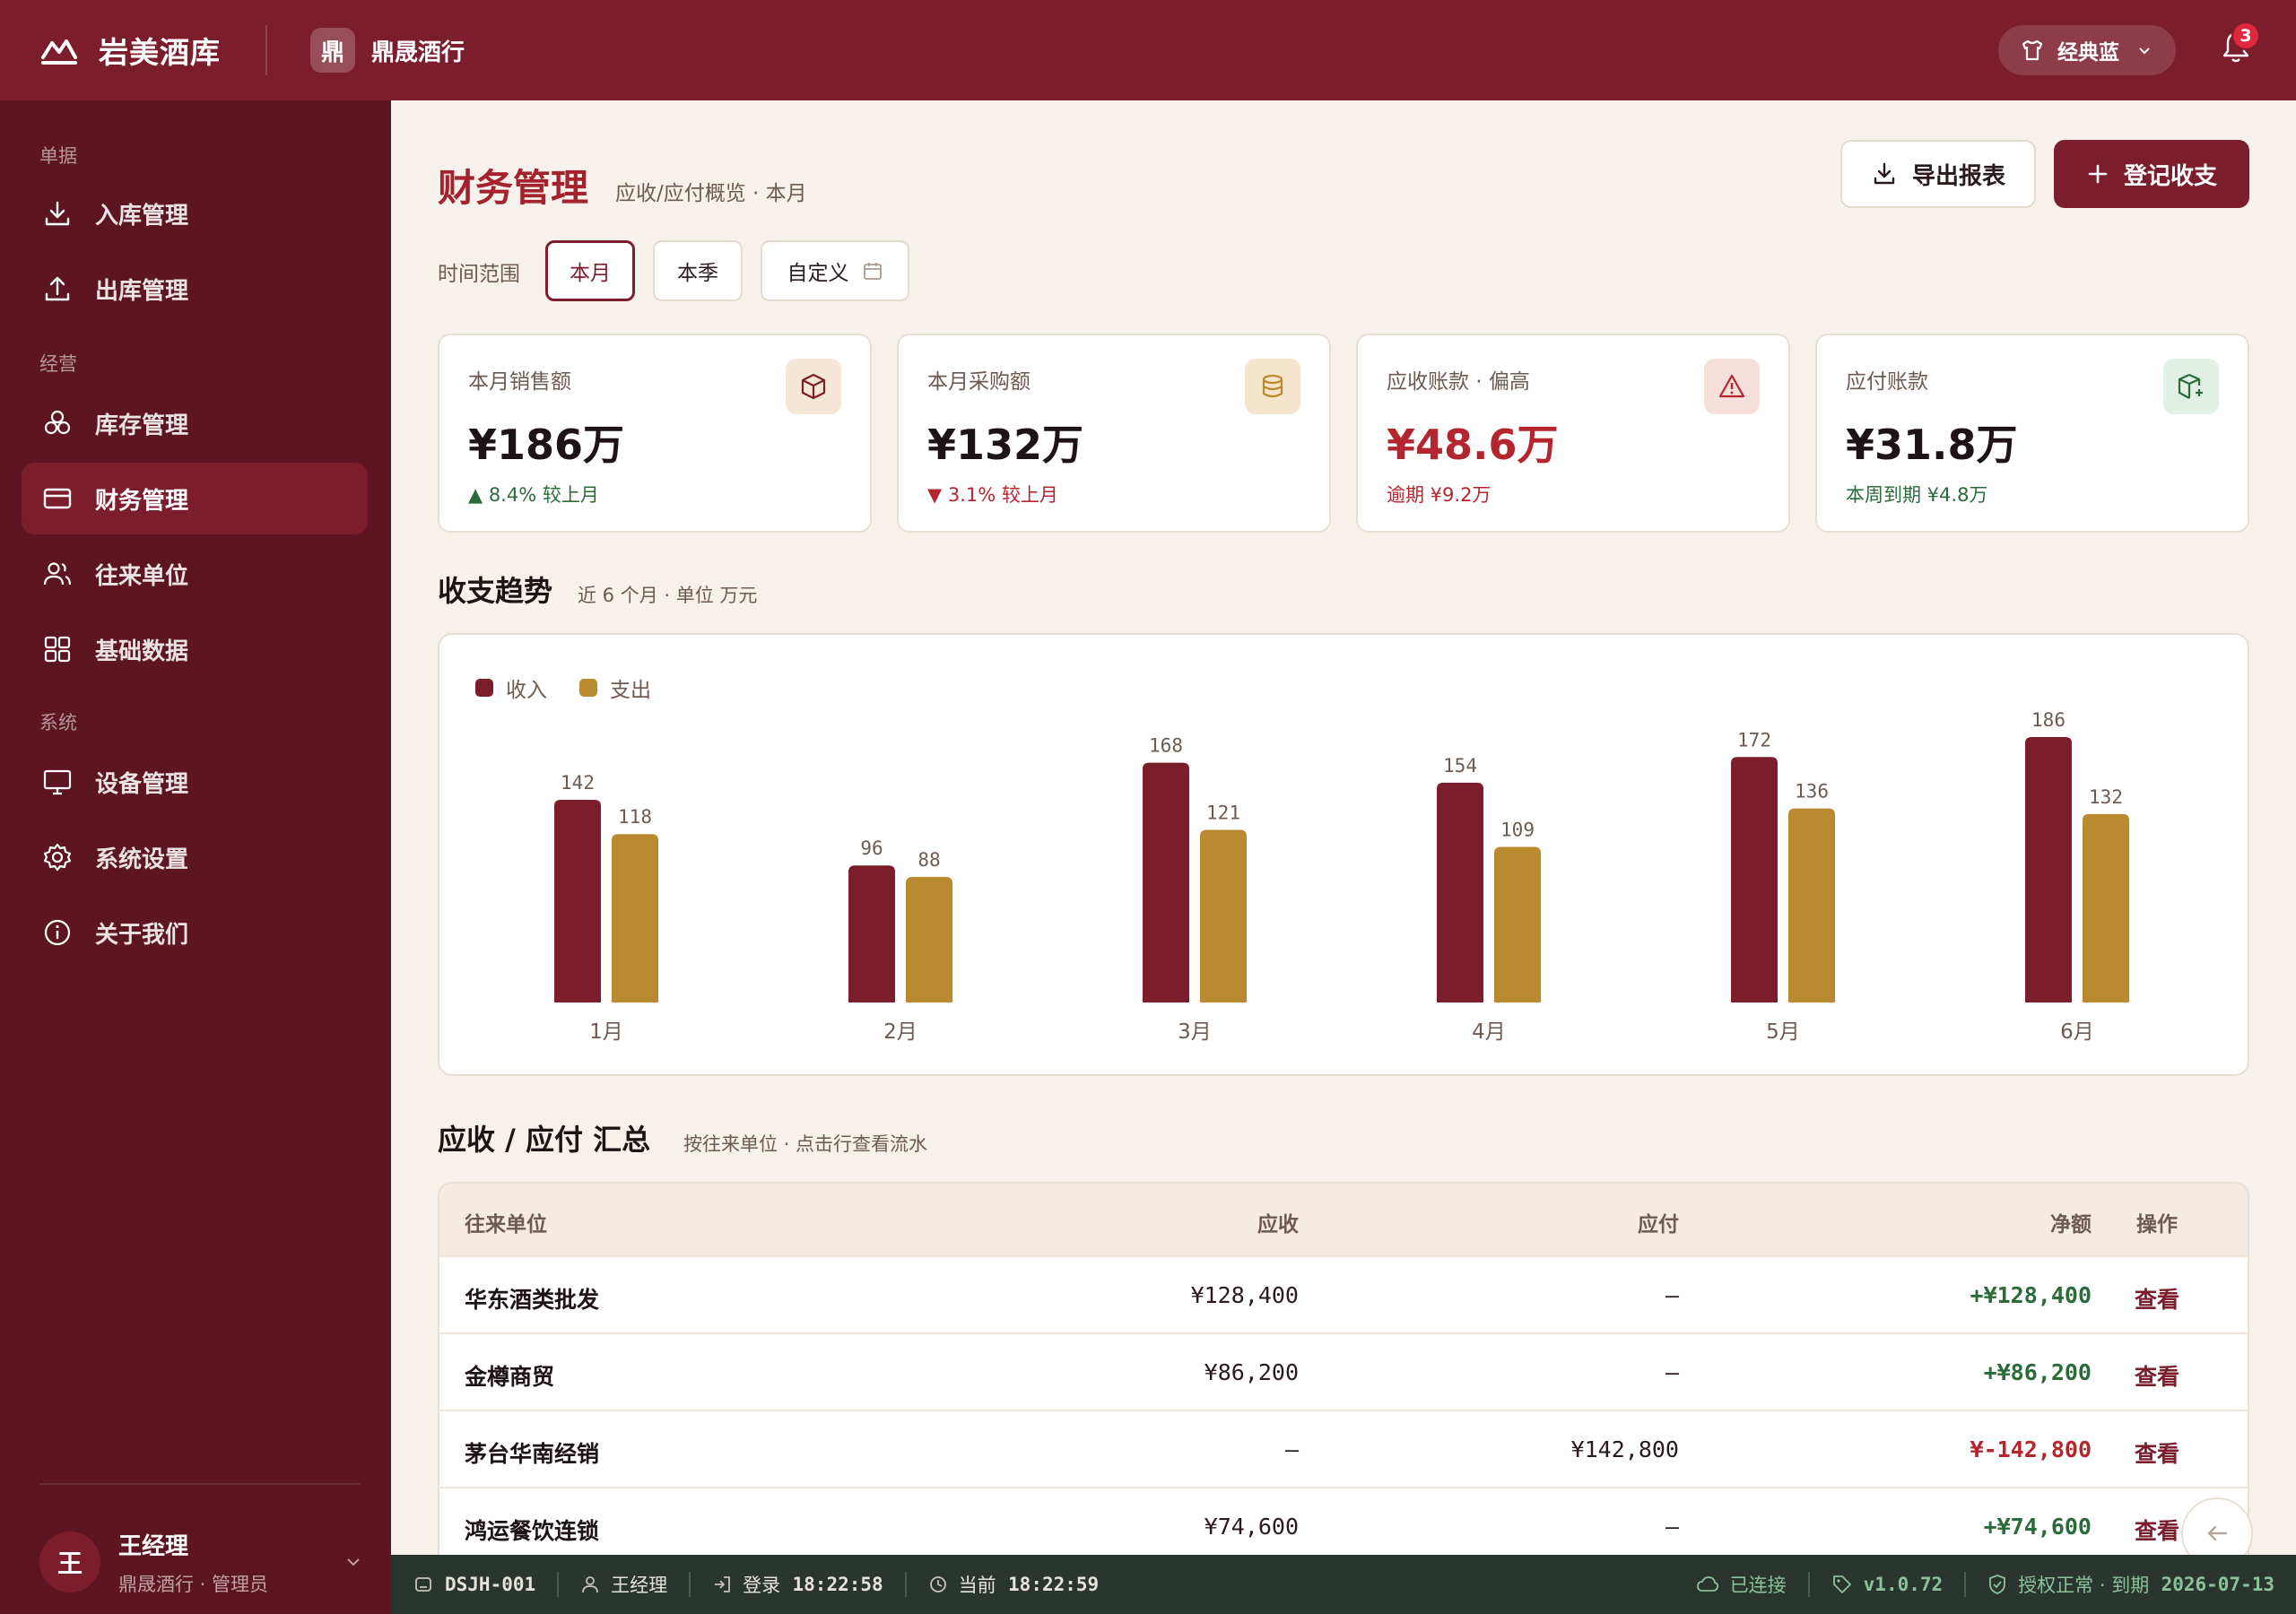 The image size is (2296, 1614). Describe the element at coordinates (2071, 1222) in the screenshot. I see `column-header-net: 净额` at that location.